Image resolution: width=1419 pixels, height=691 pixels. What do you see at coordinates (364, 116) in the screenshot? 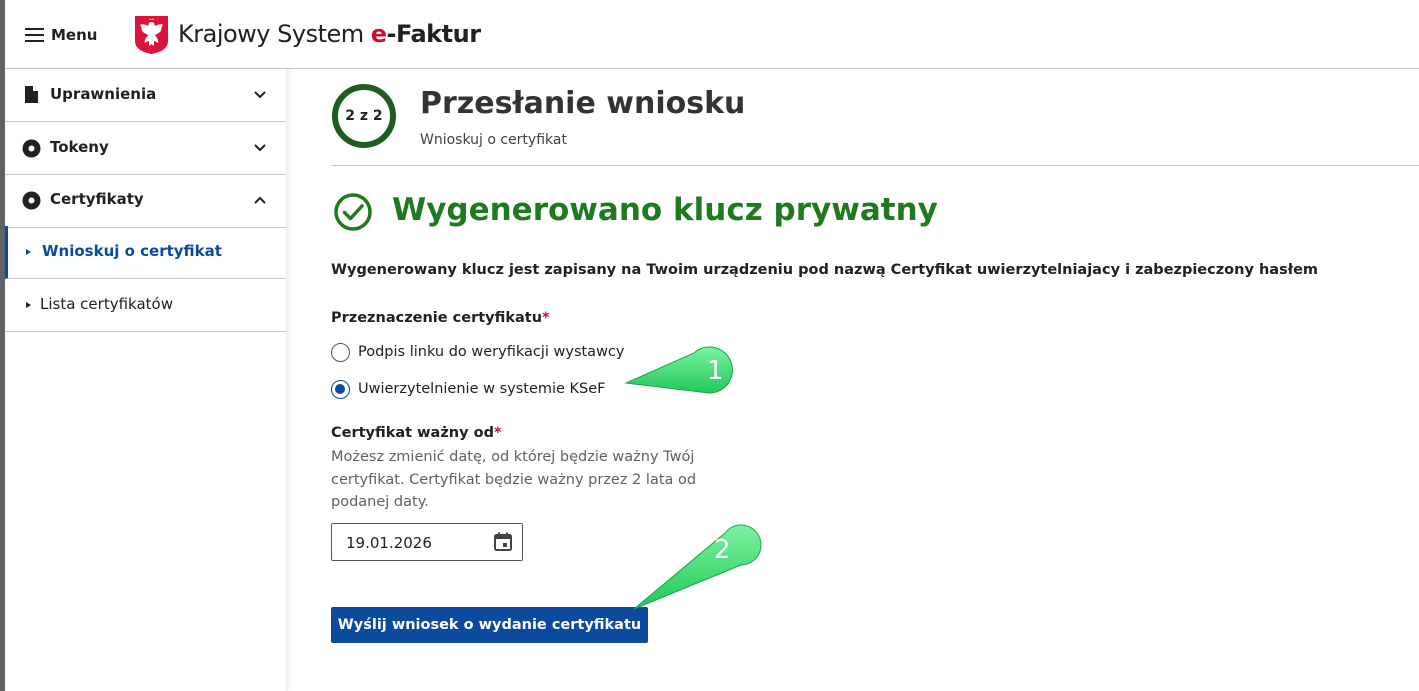
I see `step-indicator: 2 z 2` at bounding box center [364, 116].